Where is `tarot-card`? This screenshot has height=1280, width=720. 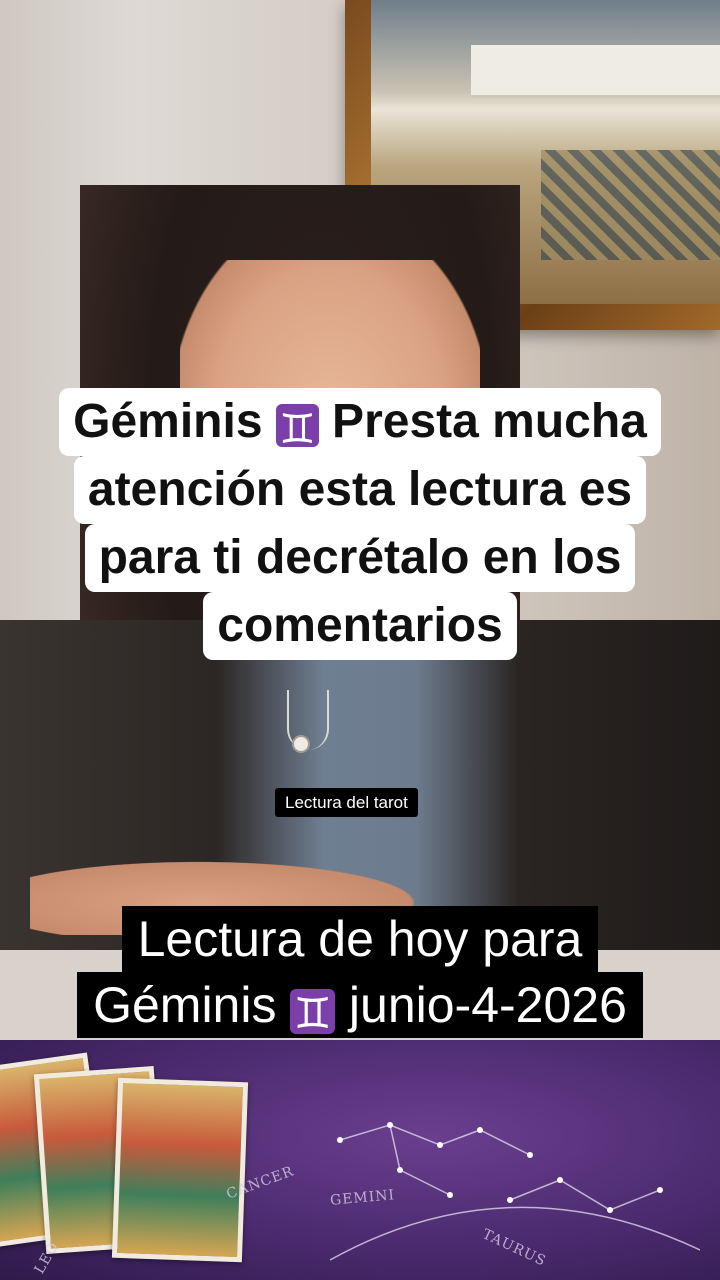
tarot-card is located at coordinates (180, 1170).